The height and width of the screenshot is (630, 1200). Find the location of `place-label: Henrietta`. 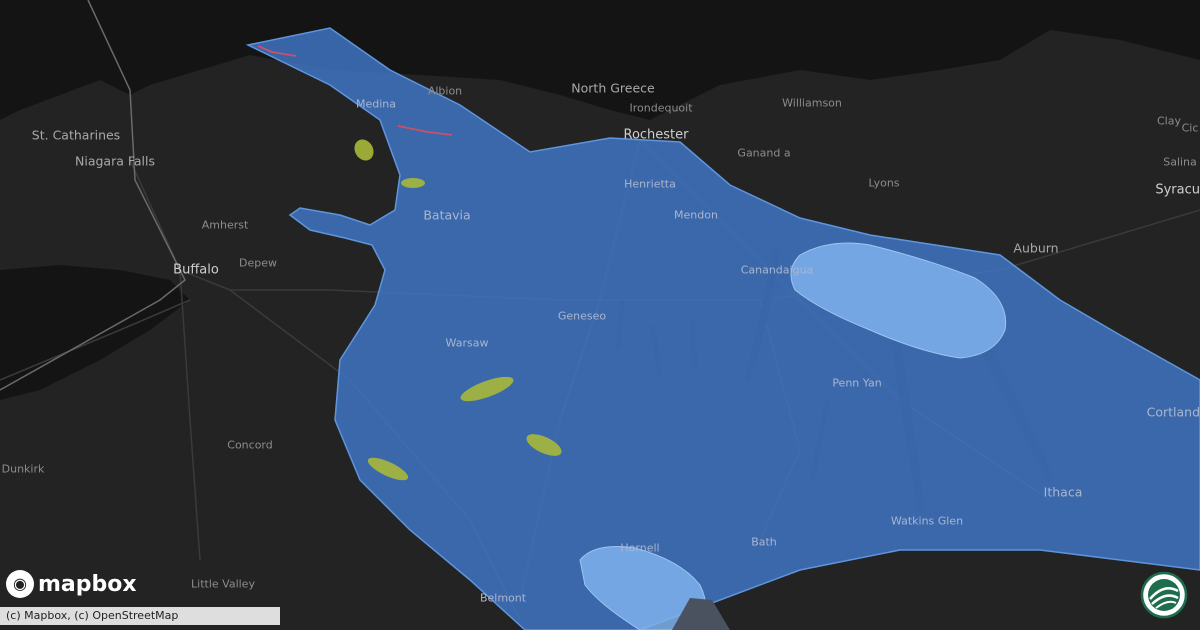

place-label: Henrietta is located at coordinates (650, 184).